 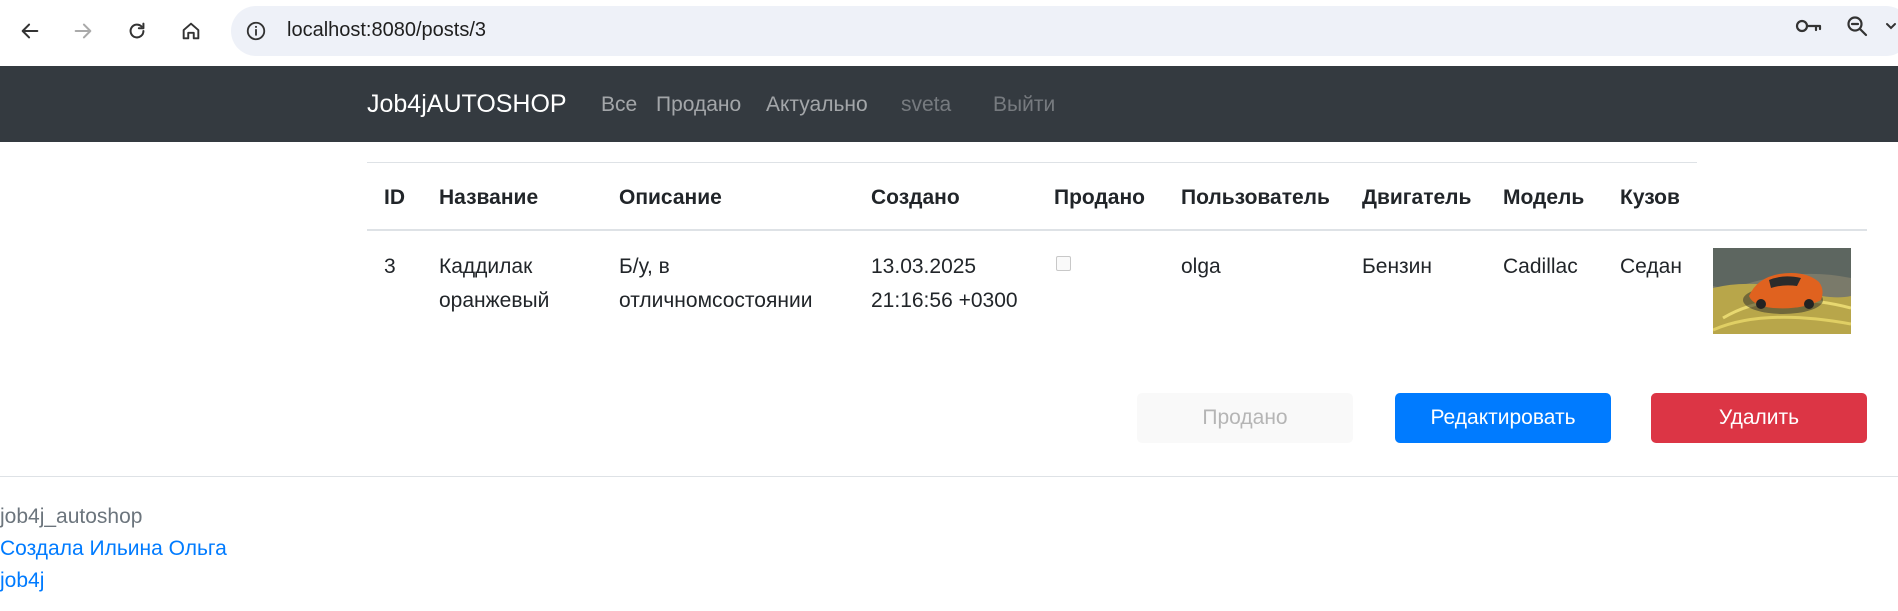 I want to click on footer-project-name: job4j_autoshop, so click(x=71, y=516).